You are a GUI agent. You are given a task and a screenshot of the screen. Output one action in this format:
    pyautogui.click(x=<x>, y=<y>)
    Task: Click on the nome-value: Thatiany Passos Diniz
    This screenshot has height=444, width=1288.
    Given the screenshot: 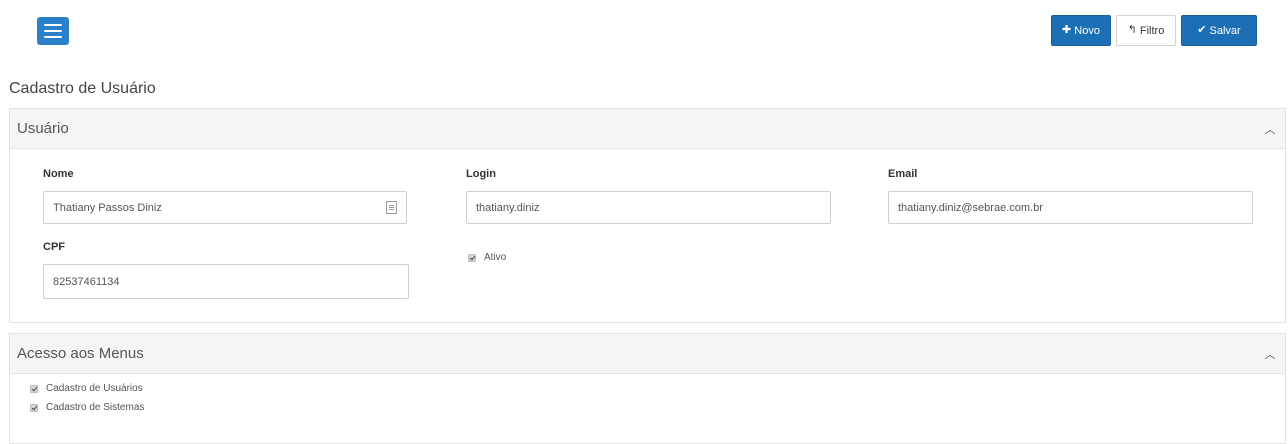 What is the action you would take?
    pyautogui.click(x=107, y=207)
    